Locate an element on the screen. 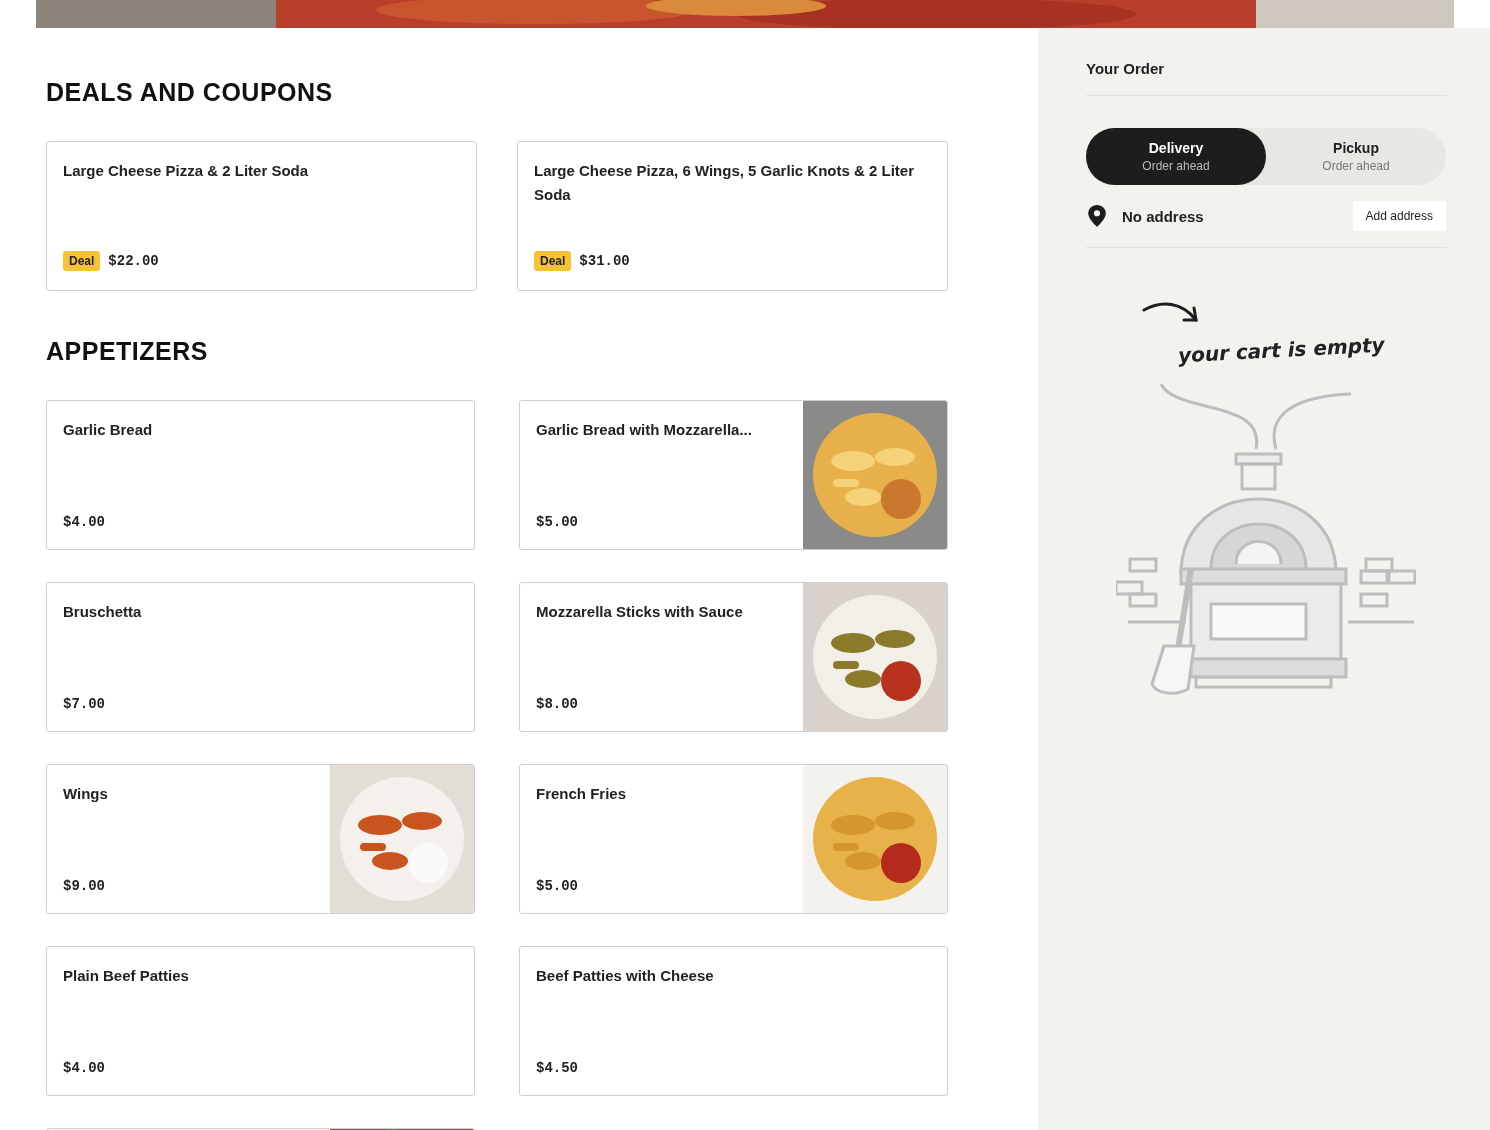  address-text: No address is located at coordinates (1163, 216).